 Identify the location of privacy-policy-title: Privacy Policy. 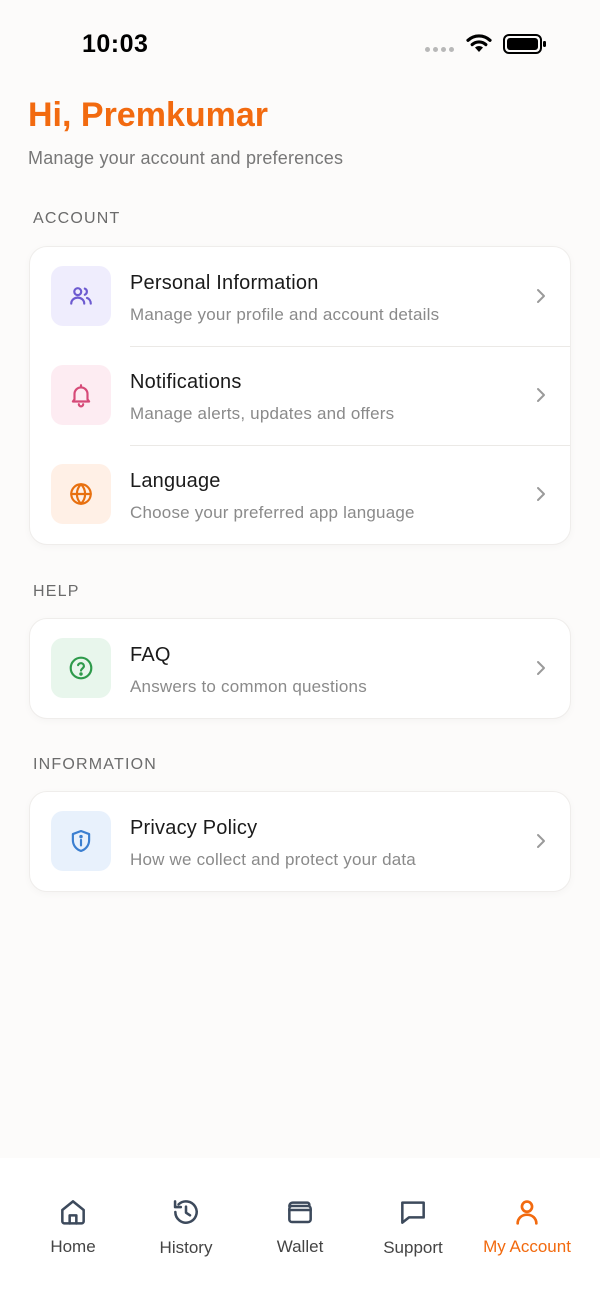
(194, 828).